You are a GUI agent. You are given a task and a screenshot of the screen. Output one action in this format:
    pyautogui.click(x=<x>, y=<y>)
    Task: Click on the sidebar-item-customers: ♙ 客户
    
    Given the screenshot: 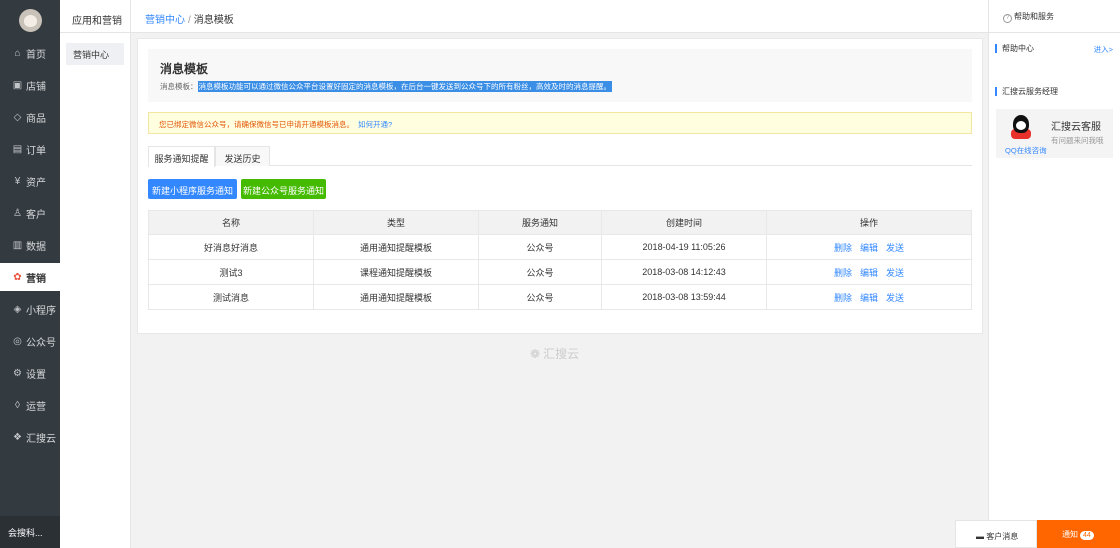 What is the action you would take?
    pyautogui.click(x=30, y=213)
    